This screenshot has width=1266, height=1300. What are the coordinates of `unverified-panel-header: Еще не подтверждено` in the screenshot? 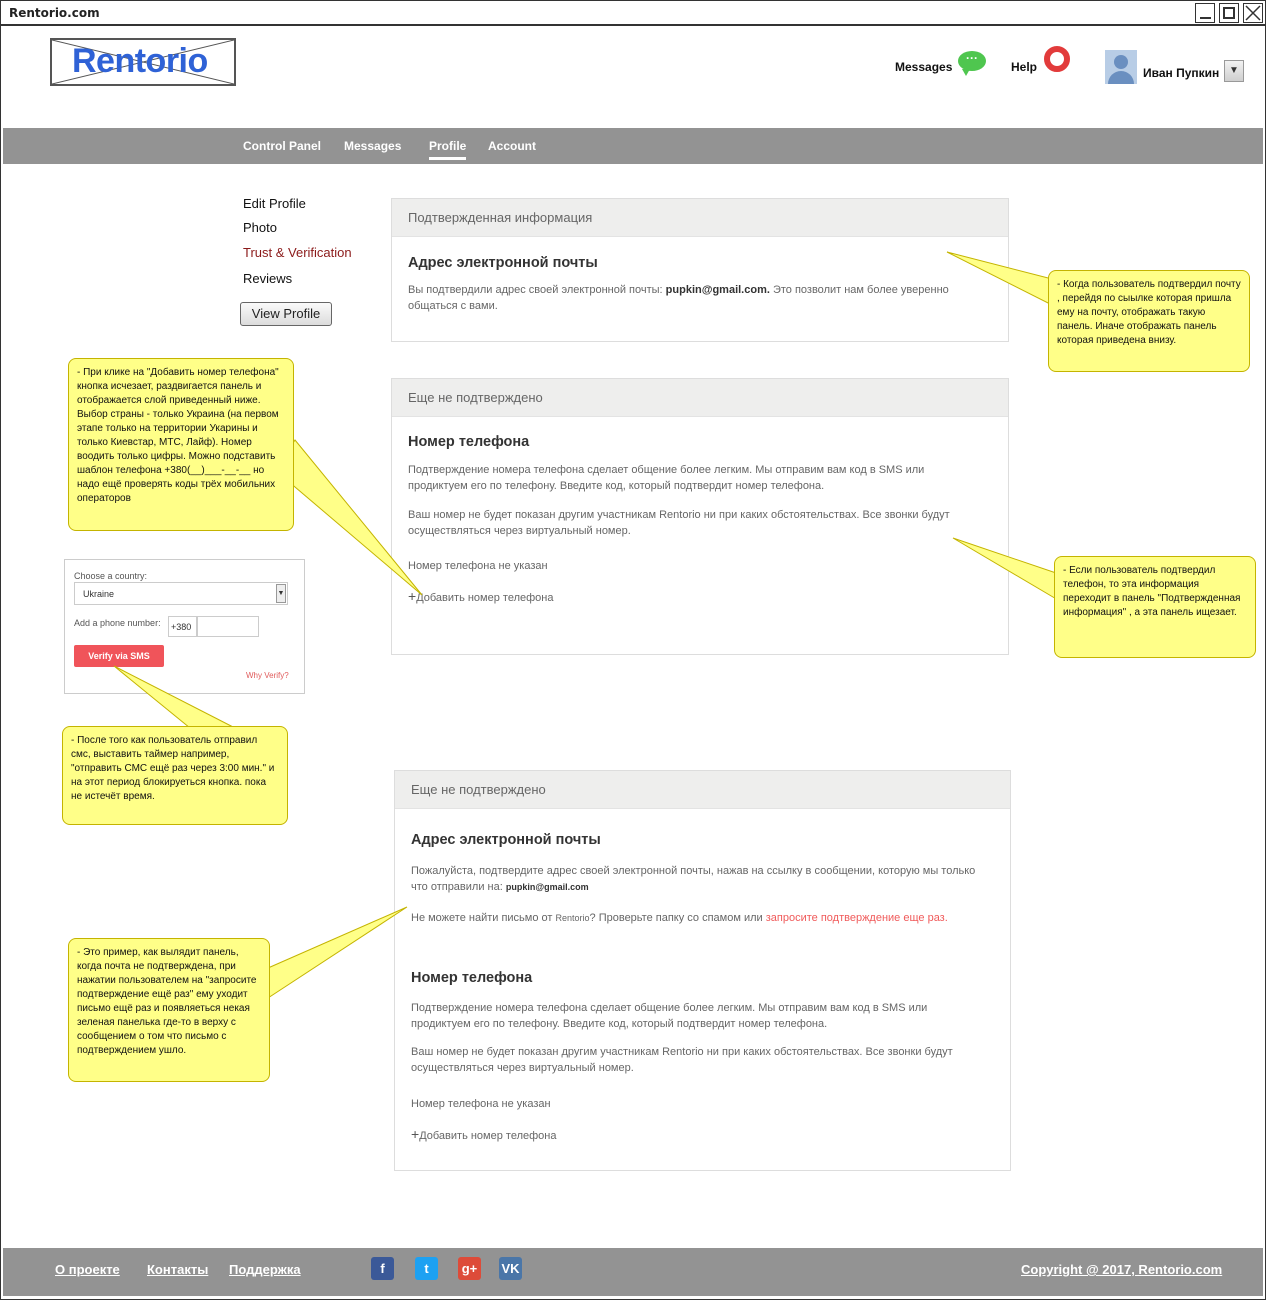 It's located at (700, 398).